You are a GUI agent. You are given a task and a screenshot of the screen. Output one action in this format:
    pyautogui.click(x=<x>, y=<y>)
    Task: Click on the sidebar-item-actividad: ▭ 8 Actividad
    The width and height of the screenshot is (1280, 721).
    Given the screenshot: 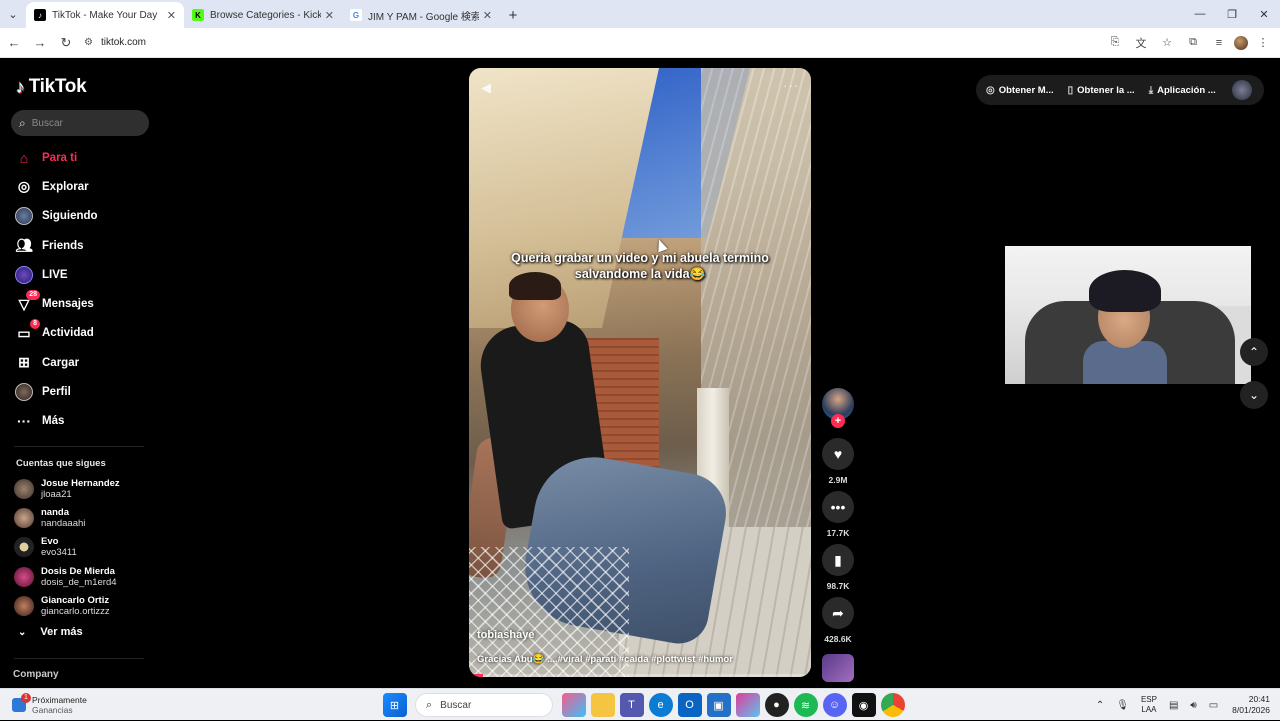 What is the action you would take?
    pyautogui.click(x=56, y=333)
    